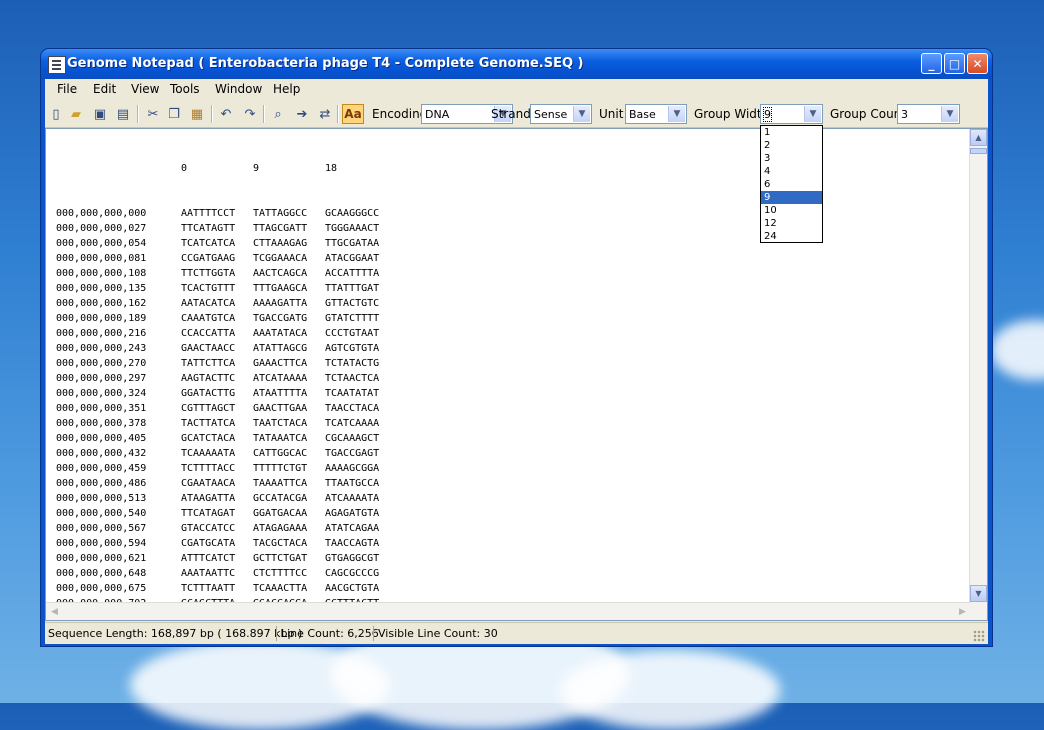  I want to click on group-width-option: 4, so click(791, 171).